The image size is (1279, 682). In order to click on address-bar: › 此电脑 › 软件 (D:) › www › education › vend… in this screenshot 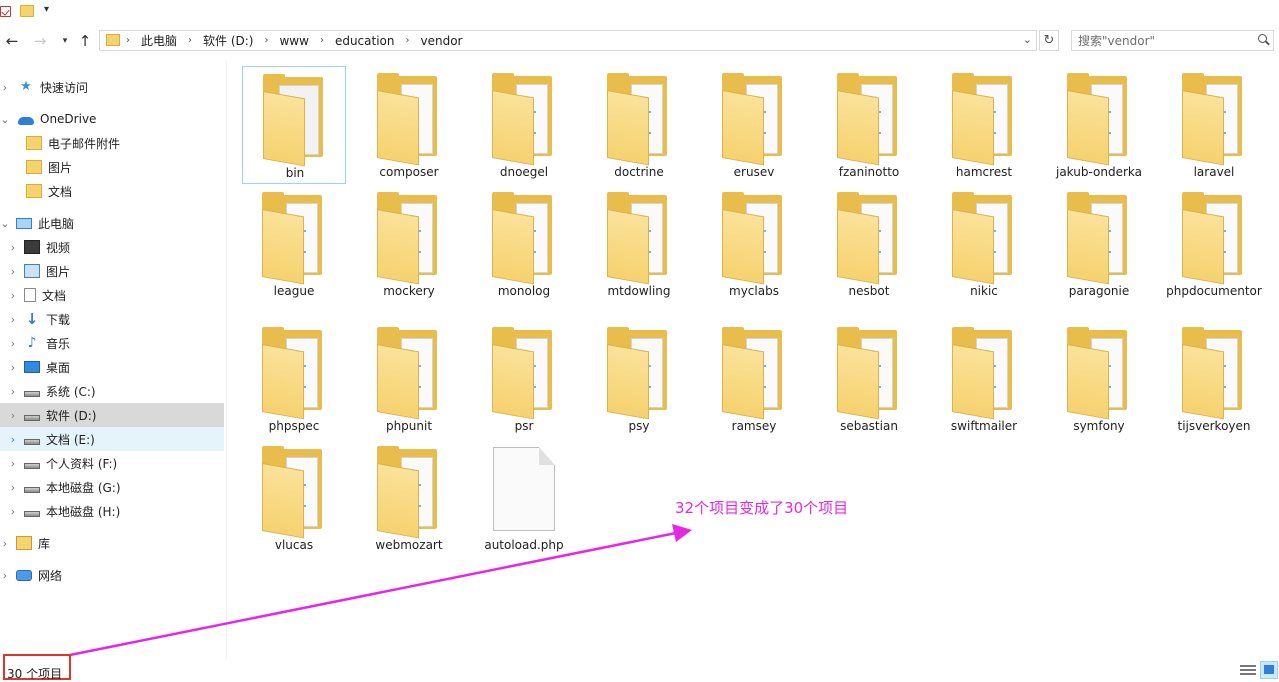, I will do `click(568, 40)`.